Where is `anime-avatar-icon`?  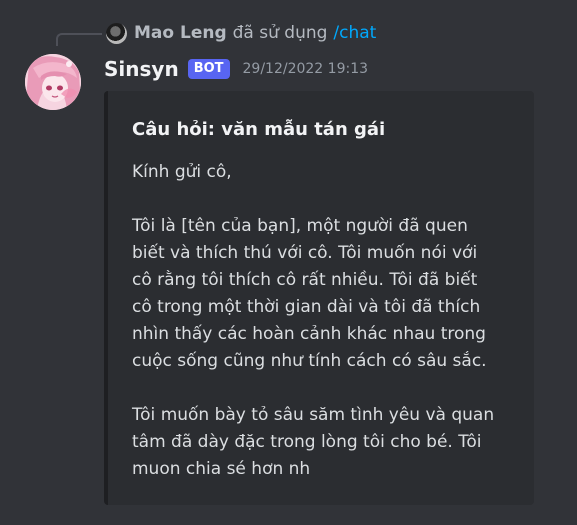 anime-avatar-icon is located at coordinates (53, 82).